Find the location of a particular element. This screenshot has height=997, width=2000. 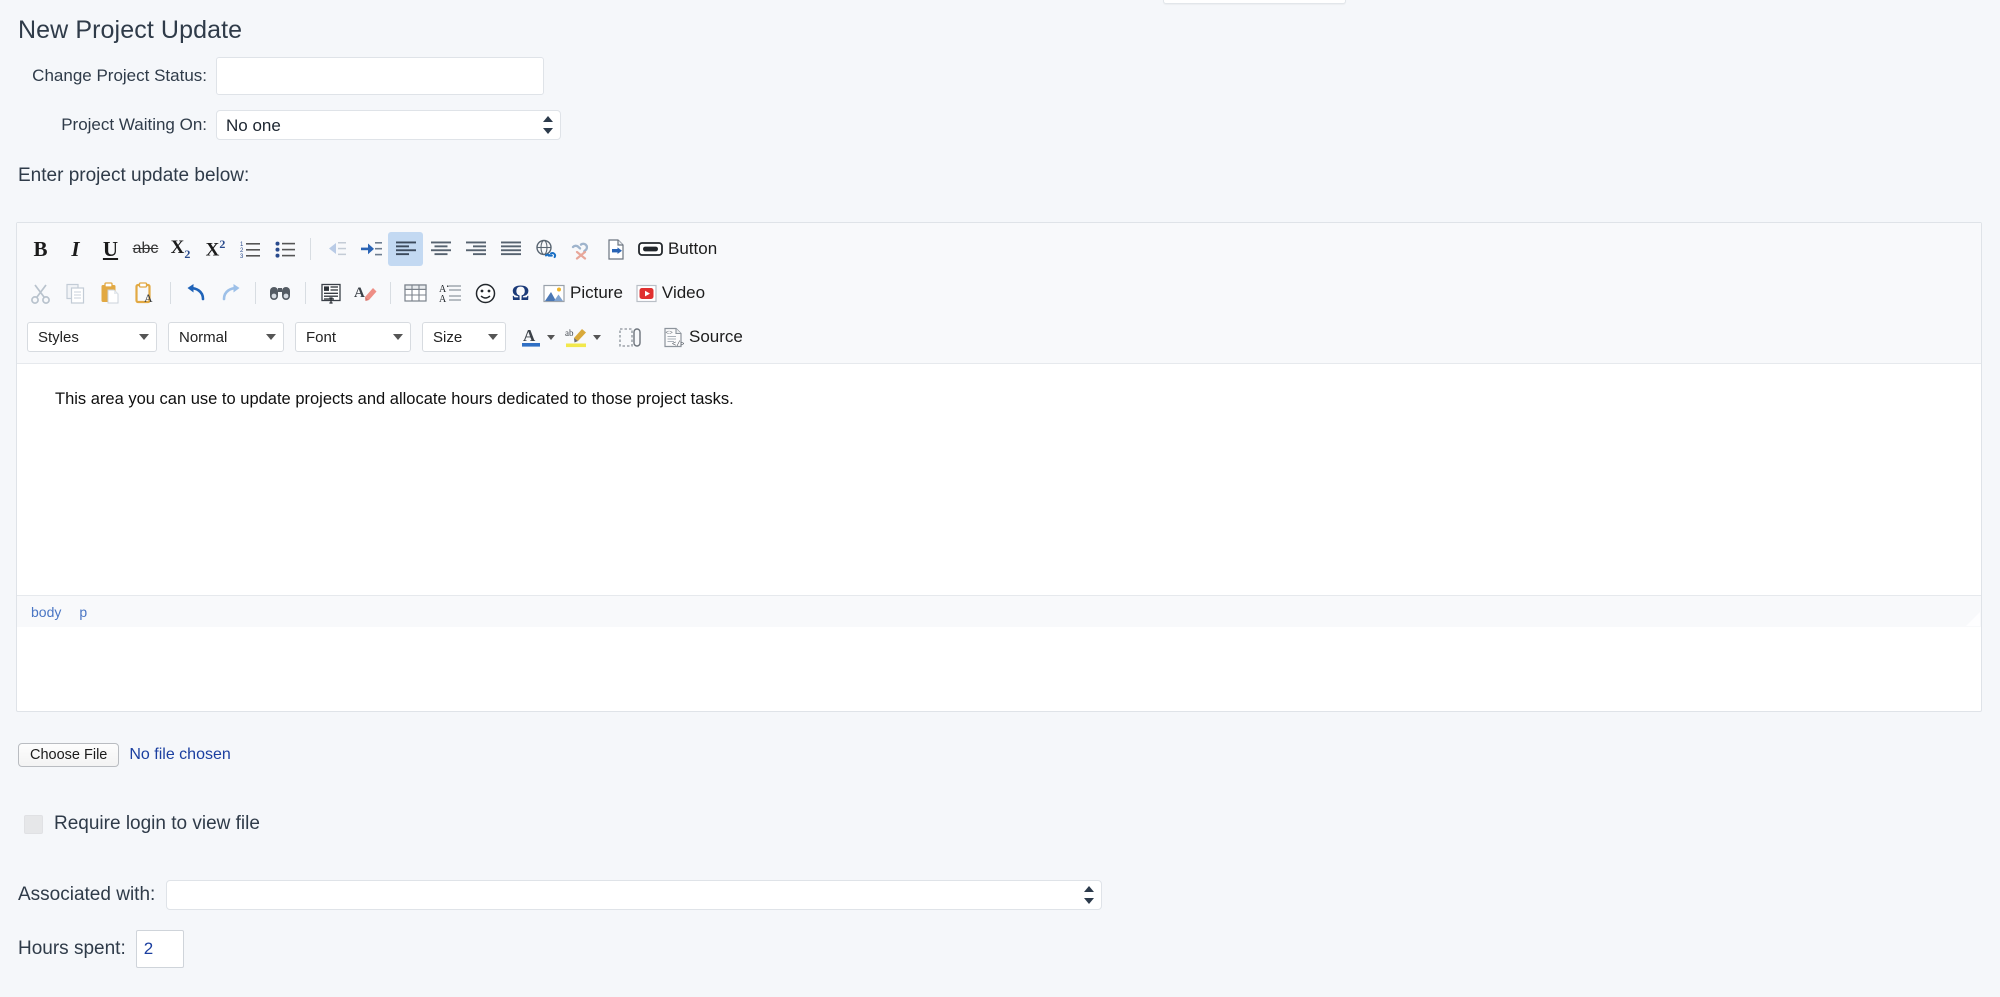

source-tool: <> </> Source is located at coordinates (704, 337).